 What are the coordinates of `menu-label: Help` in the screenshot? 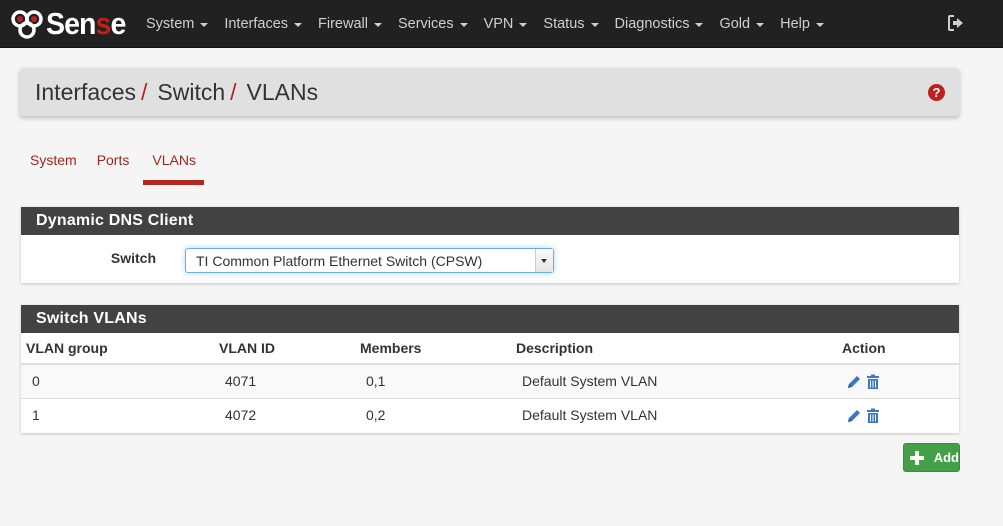 It's located at (795, 24).